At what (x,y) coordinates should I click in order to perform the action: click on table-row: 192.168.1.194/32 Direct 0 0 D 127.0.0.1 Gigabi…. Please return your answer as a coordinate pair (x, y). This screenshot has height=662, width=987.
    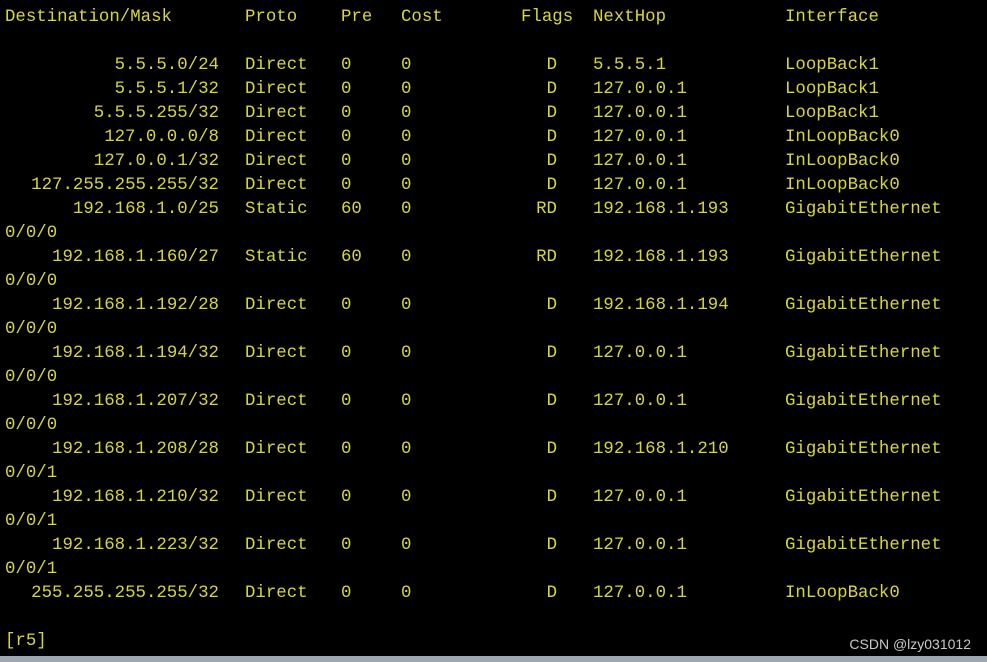
    Looking at the image, I should click on (493, 366).